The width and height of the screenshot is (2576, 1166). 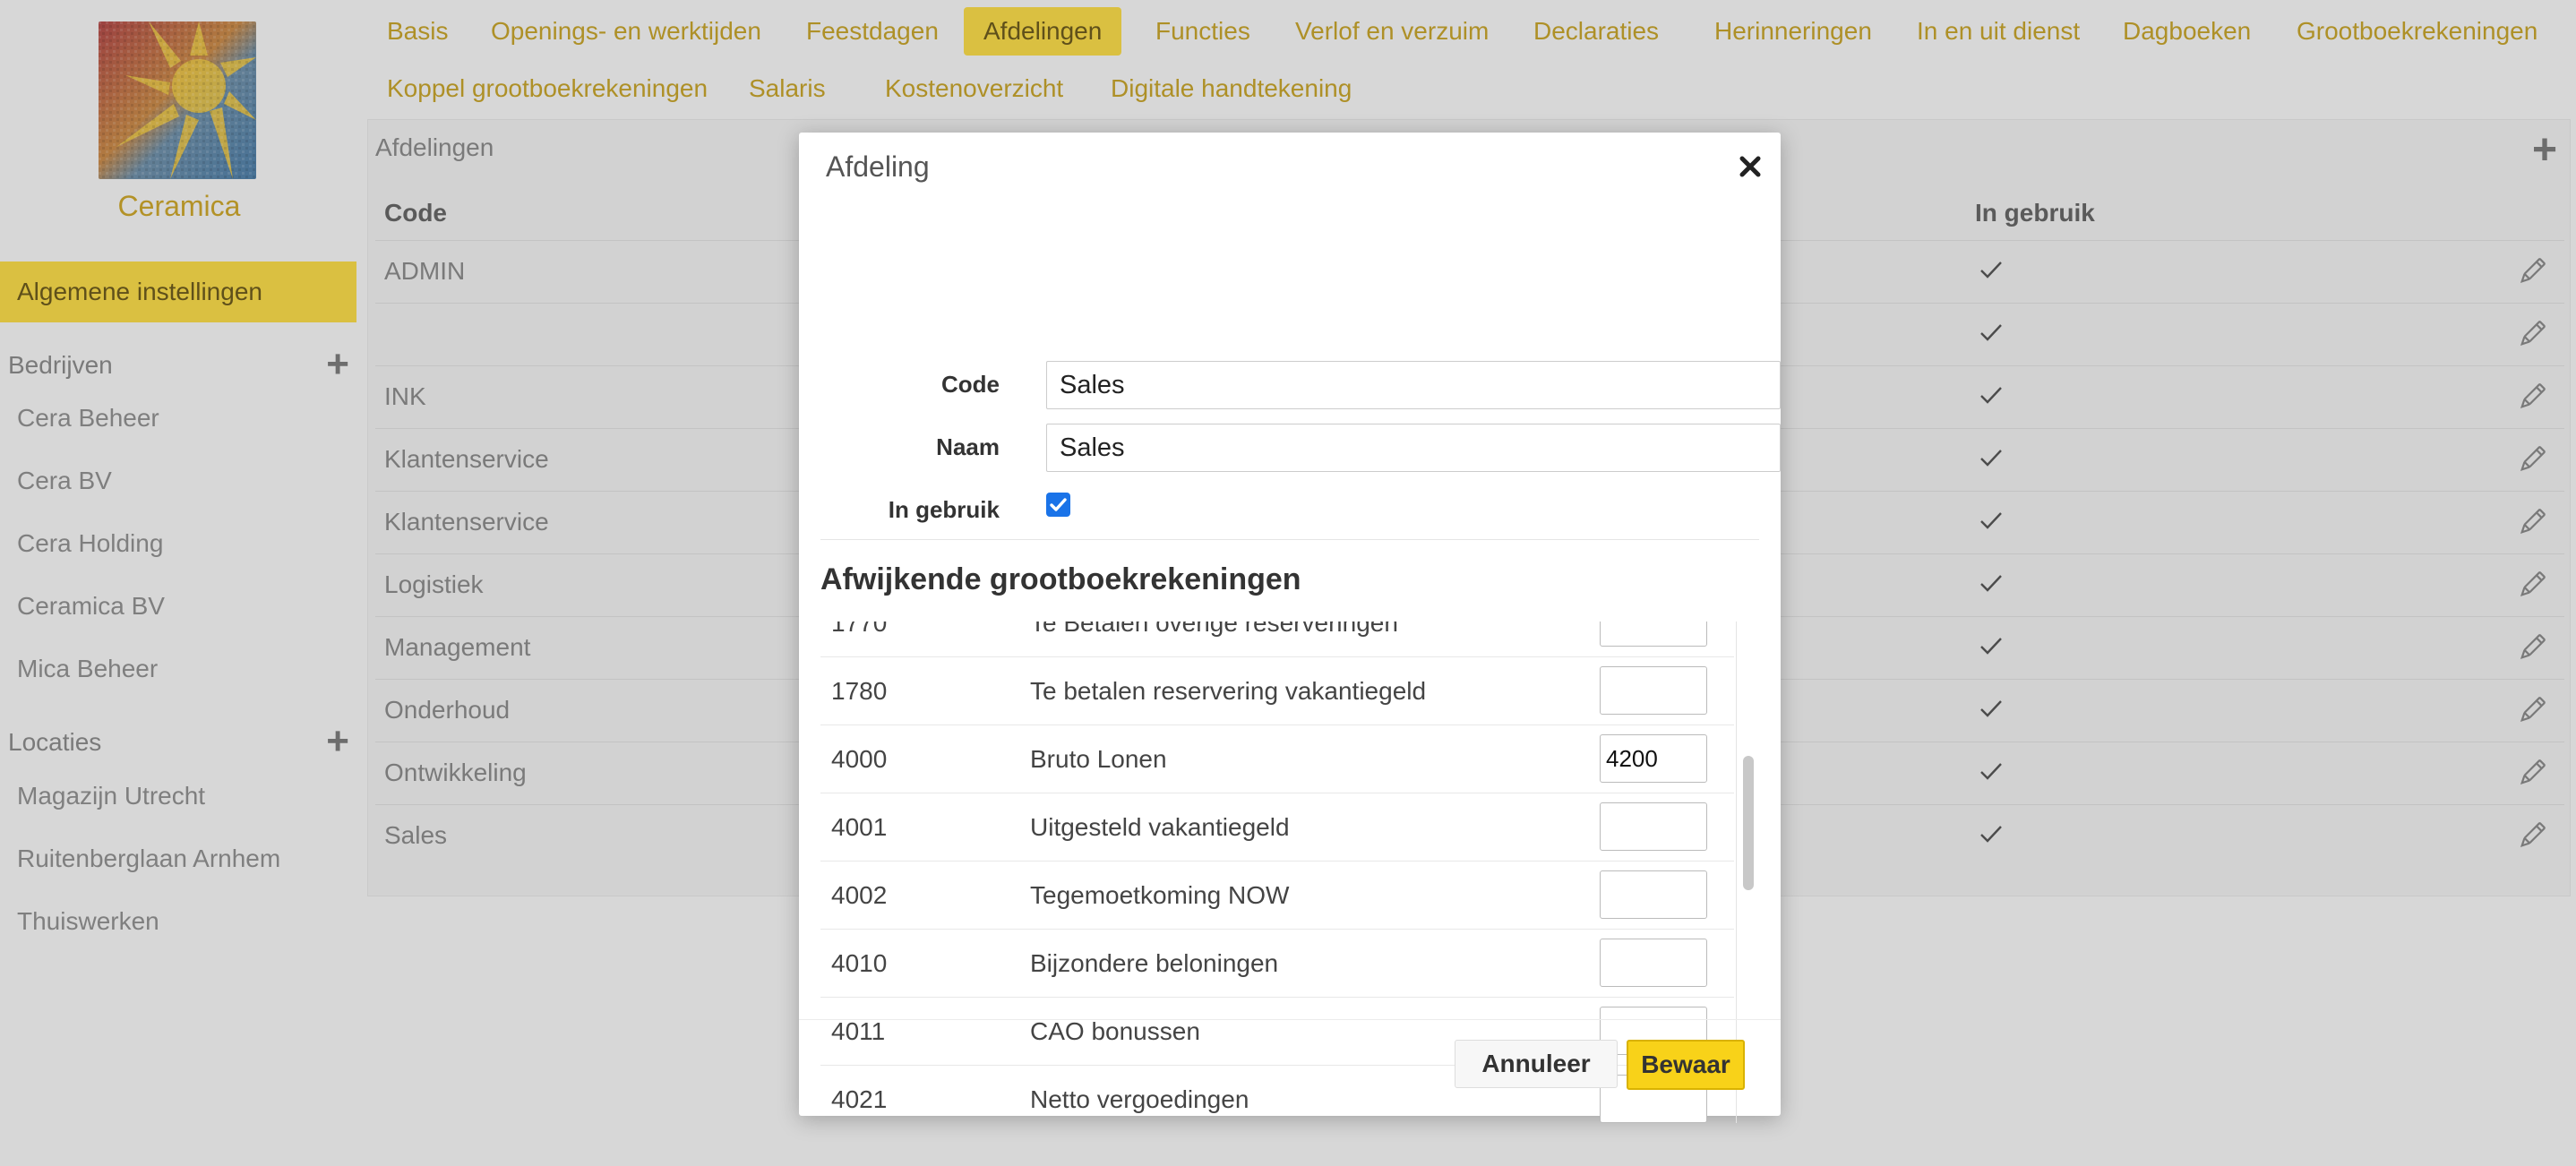 I want to click on account-row: 4010 Bijzondere beloningen, so click(x=1277, y=964).